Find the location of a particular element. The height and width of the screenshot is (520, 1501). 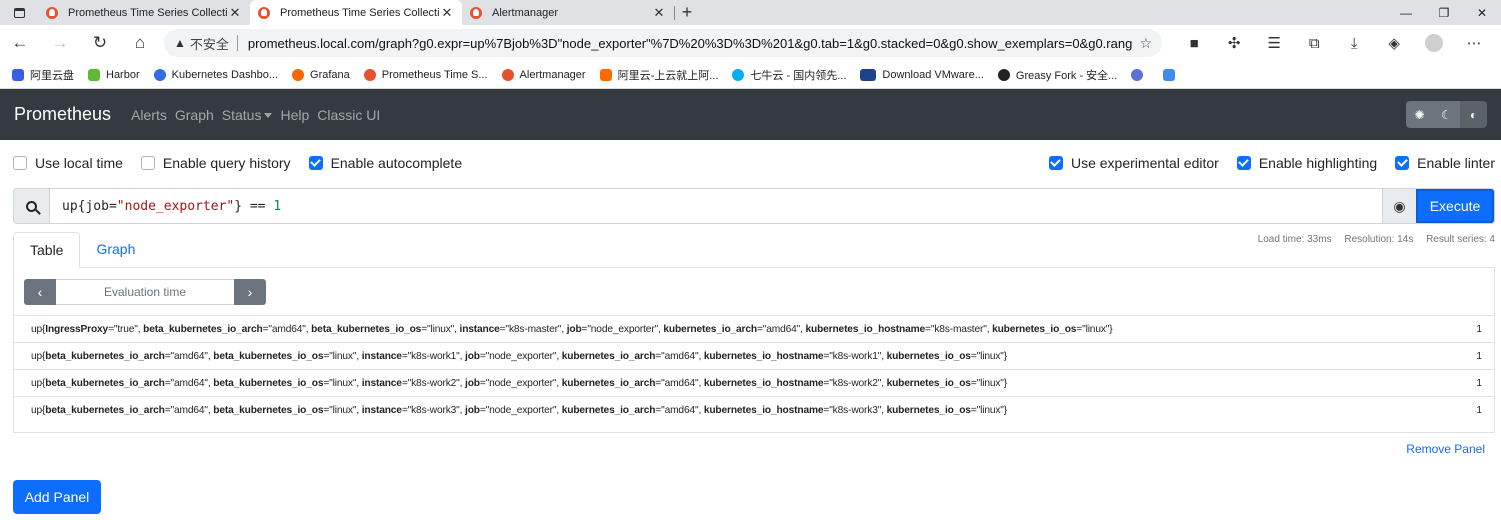

add-panel-button: Add Panel is located at coordinates (57, 497).